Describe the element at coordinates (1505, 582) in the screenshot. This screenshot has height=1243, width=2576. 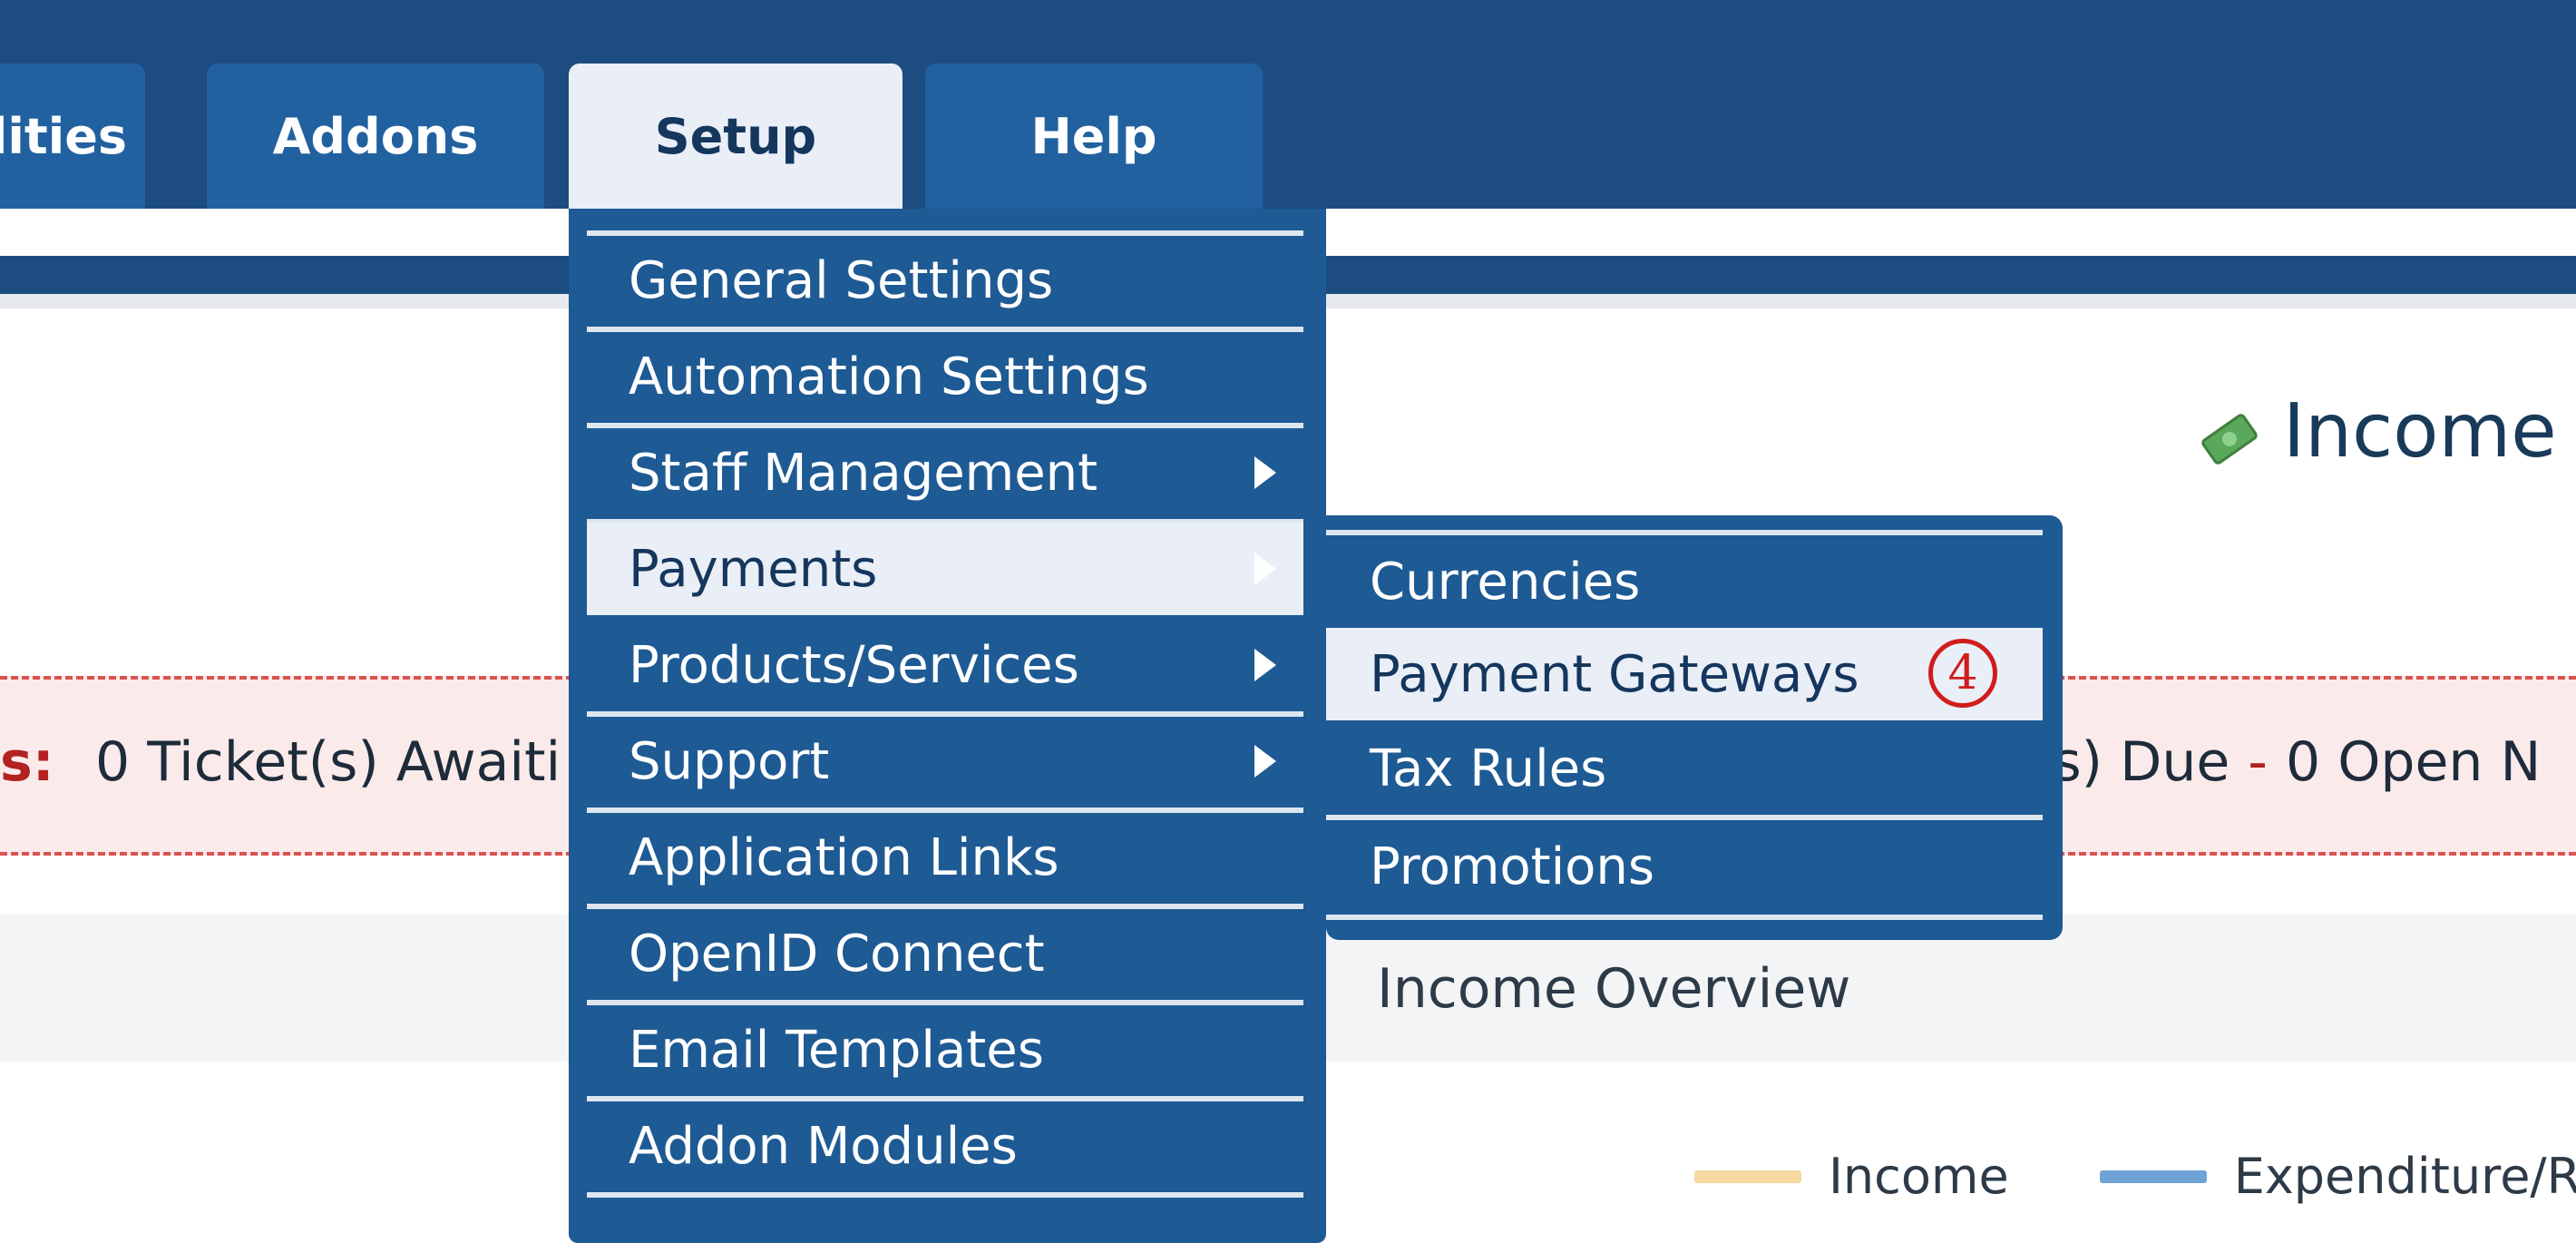
I see `submenu-item-label: Currencies` at that location.